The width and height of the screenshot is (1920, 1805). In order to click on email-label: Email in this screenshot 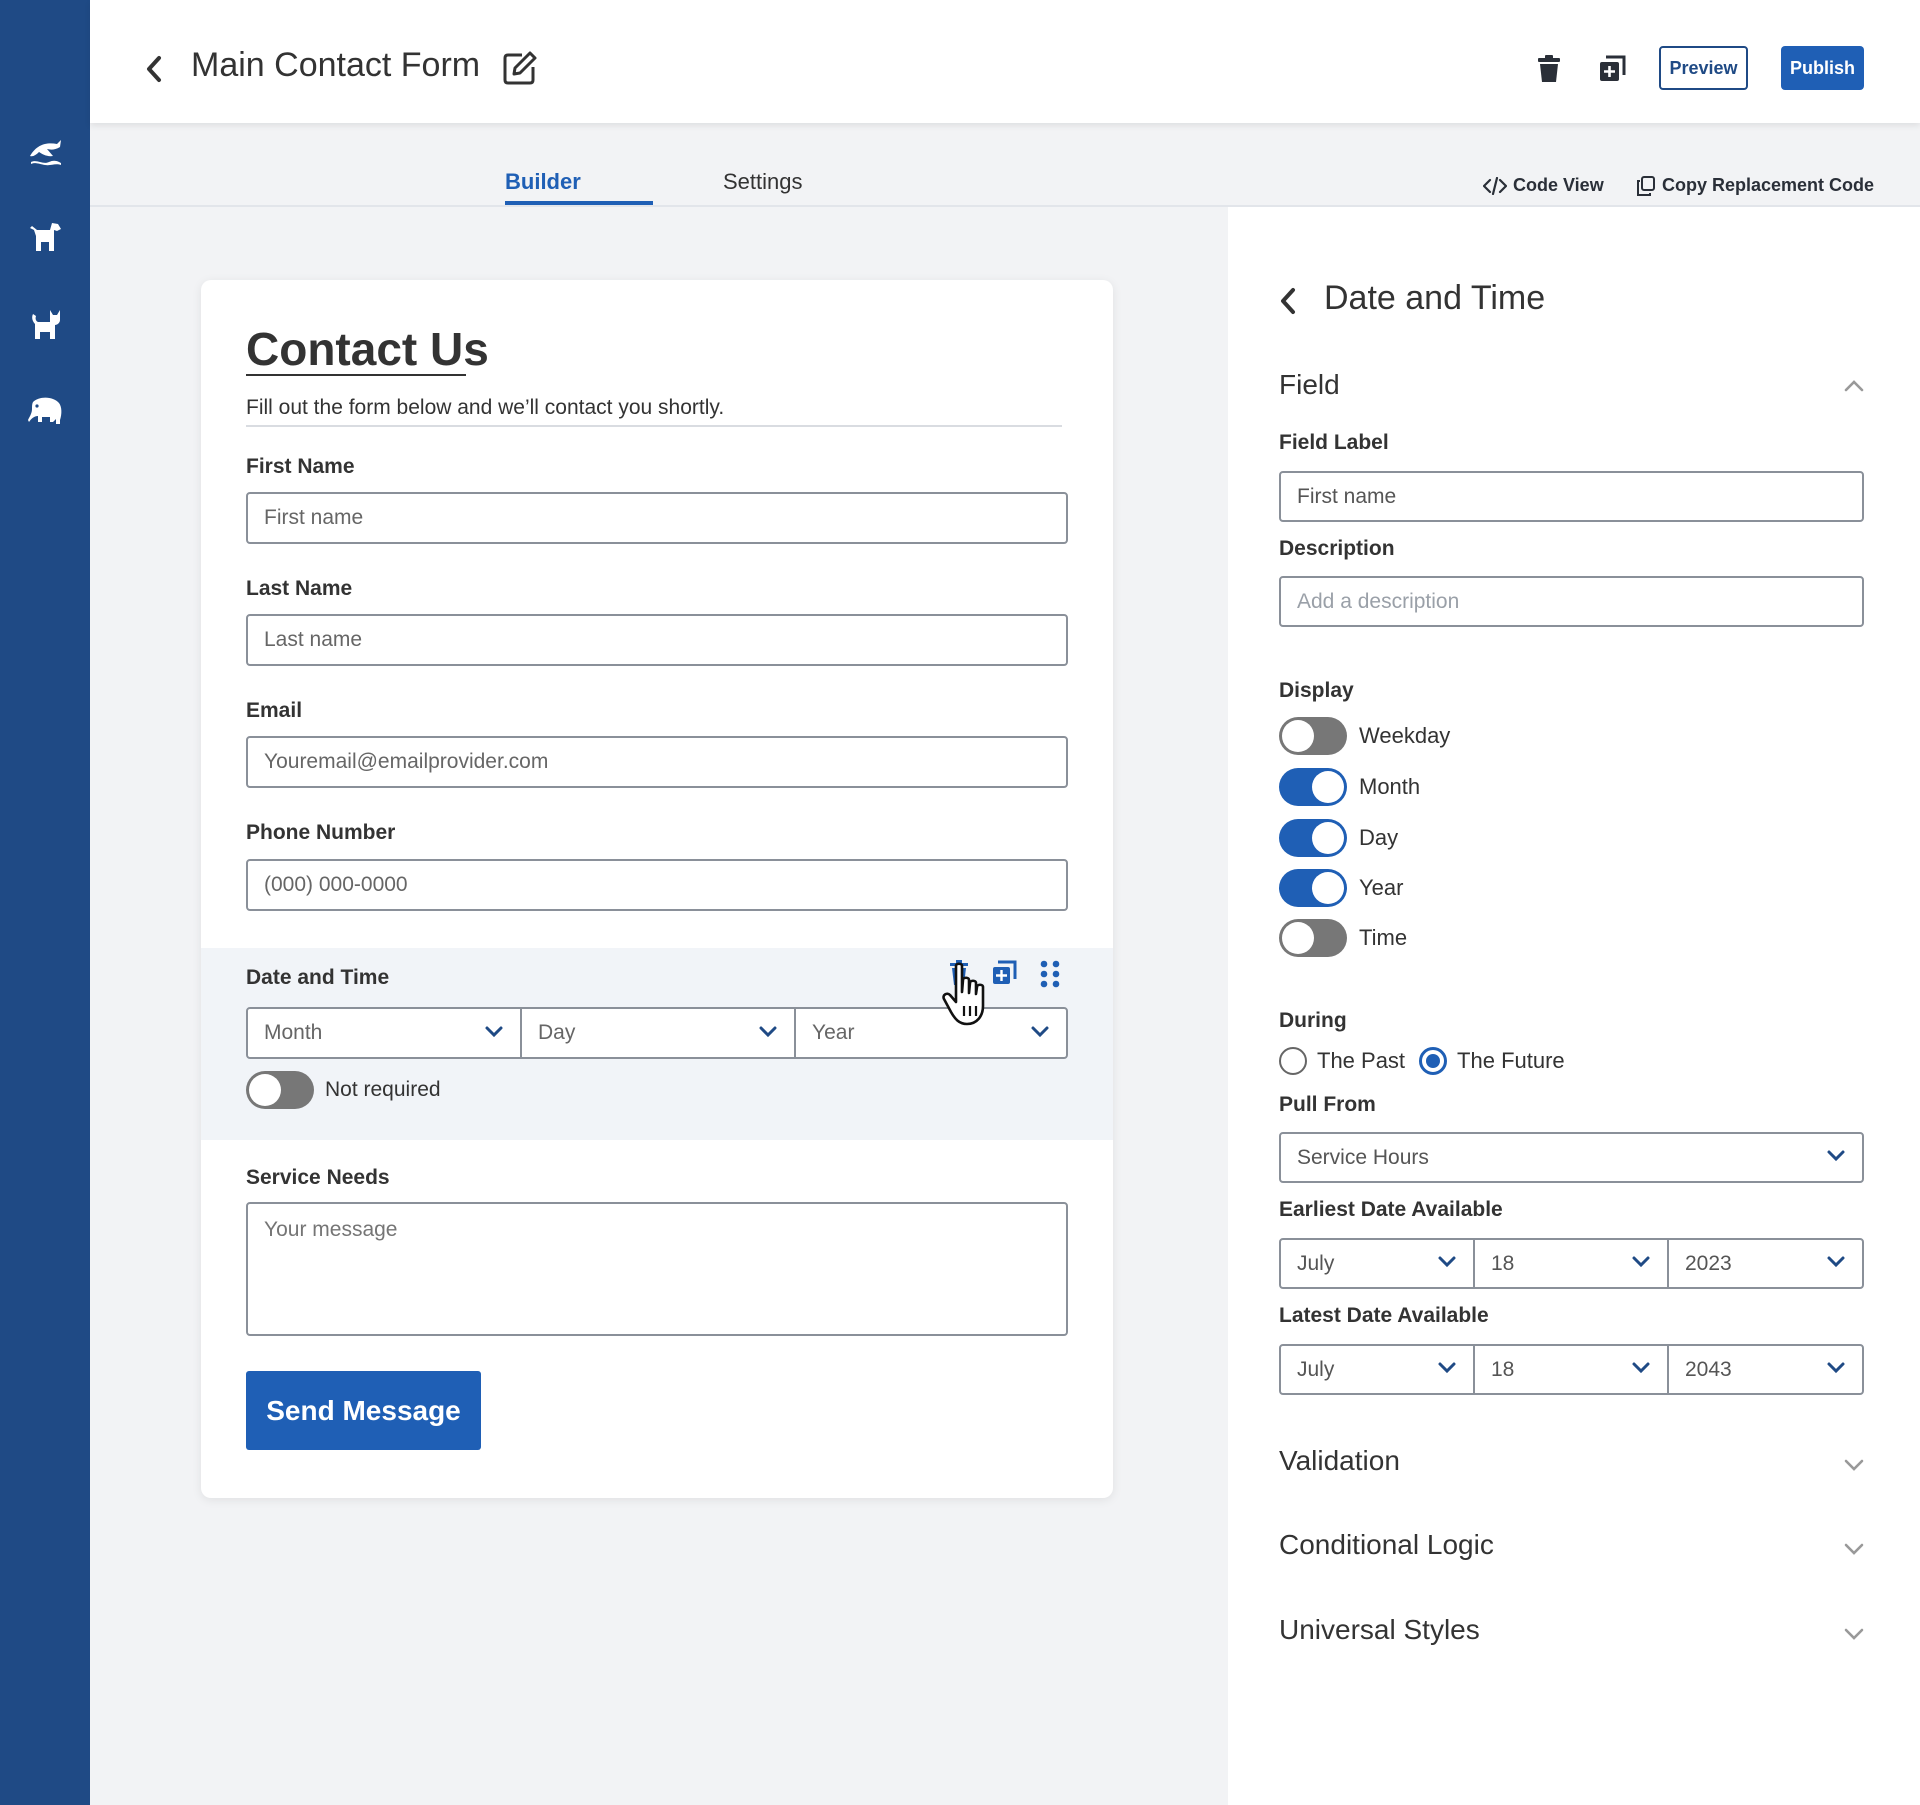, I will do `click(274, 710)`.